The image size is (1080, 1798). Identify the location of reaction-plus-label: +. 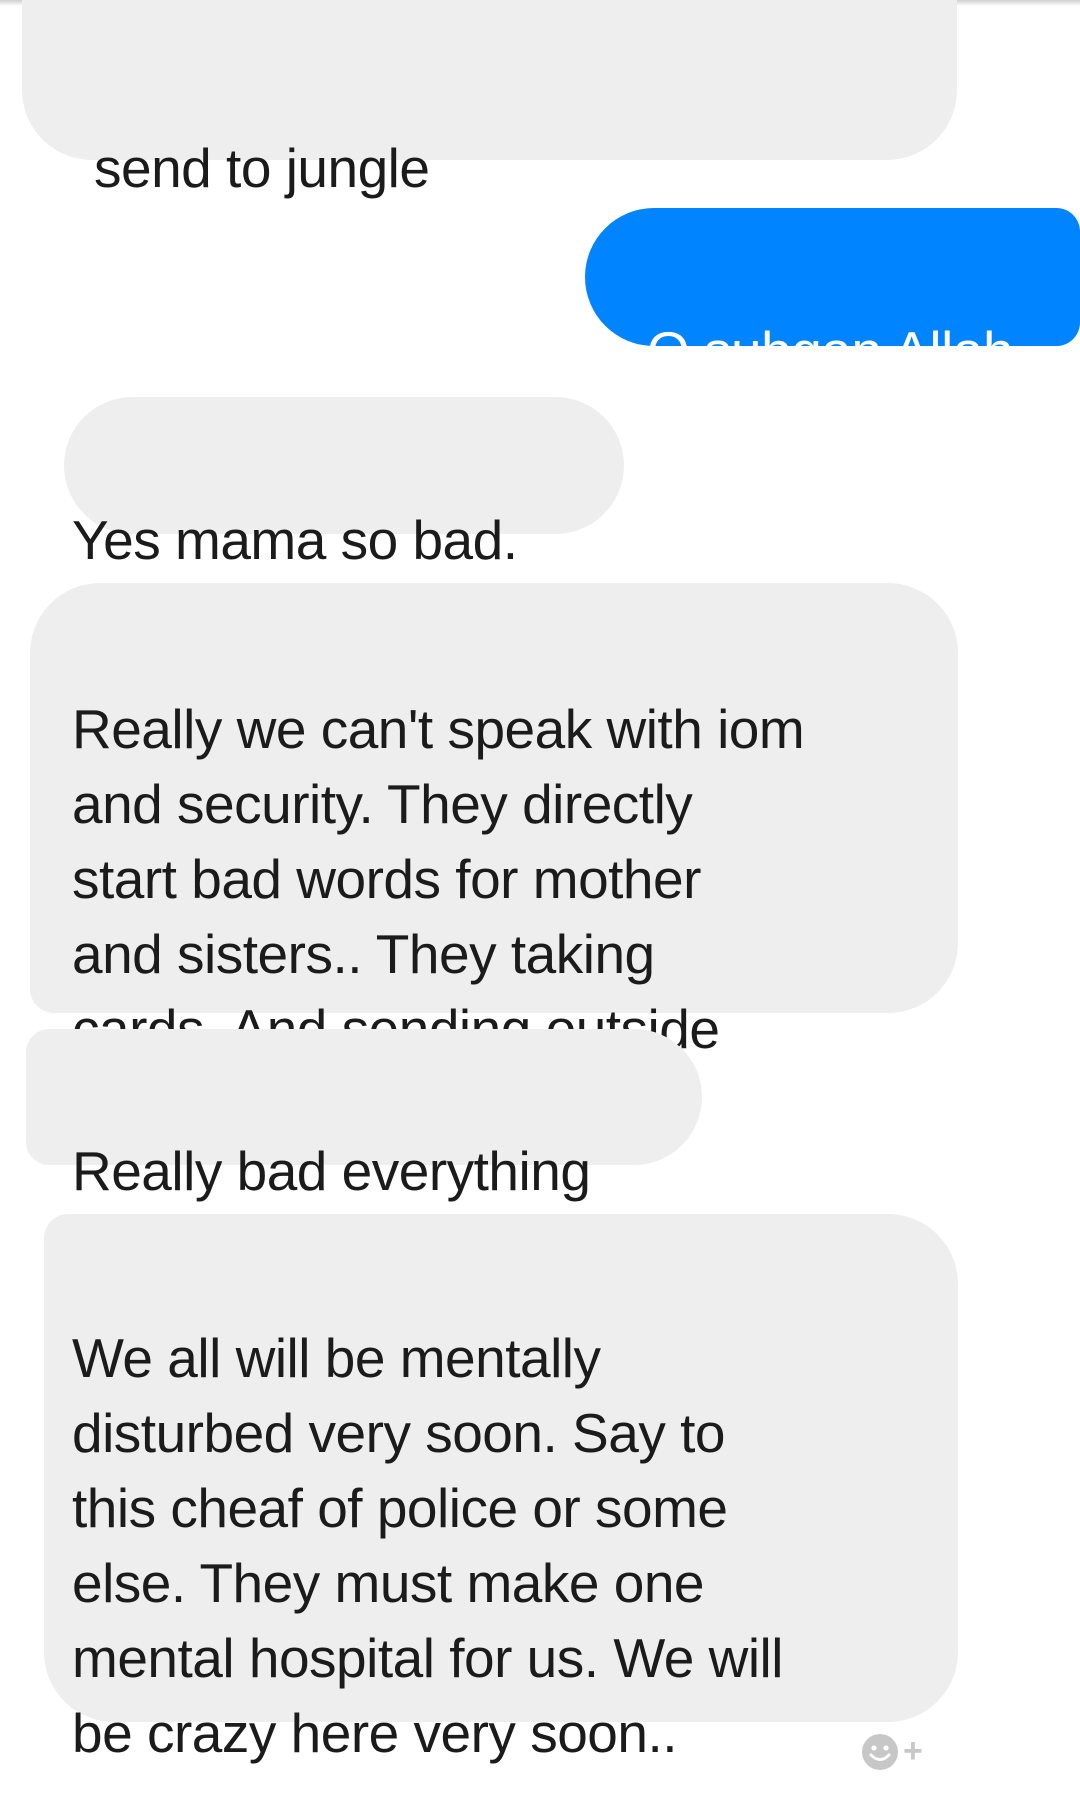
(913, 1751).